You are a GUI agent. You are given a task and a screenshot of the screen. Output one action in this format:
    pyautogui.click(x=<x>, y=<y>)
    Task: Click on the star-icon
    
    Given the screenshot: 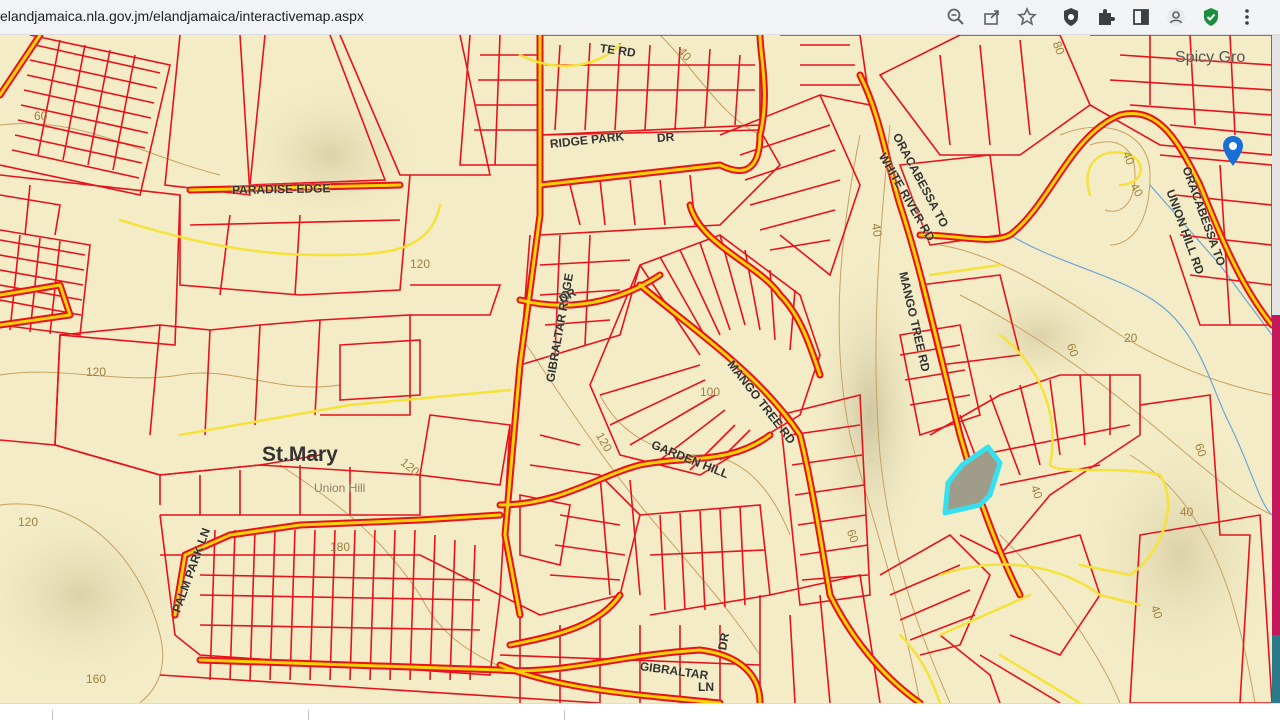 What is the action you would take?
    pyautogui.click(x=1027, y=17)
    